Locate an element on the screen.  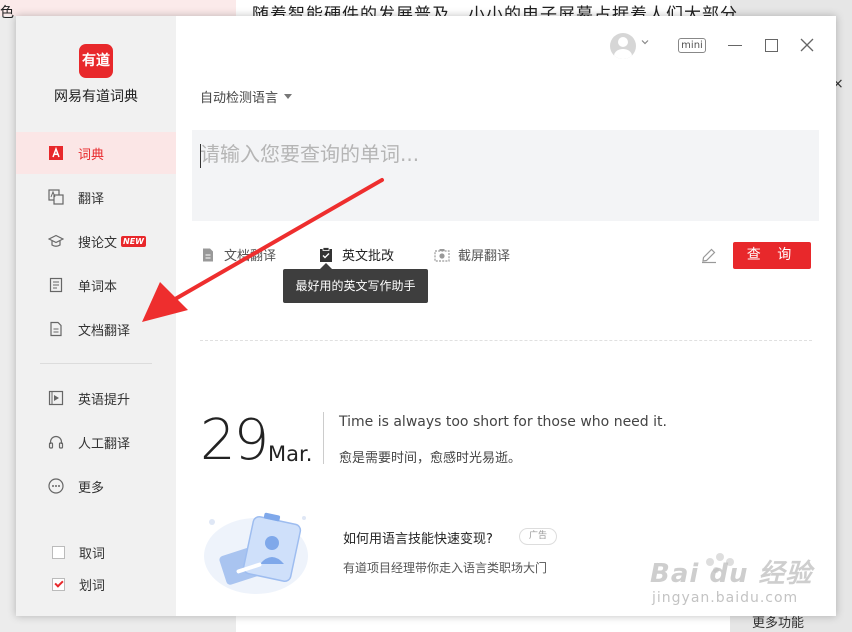
maximize-icon is located at coordinates (771, 45).